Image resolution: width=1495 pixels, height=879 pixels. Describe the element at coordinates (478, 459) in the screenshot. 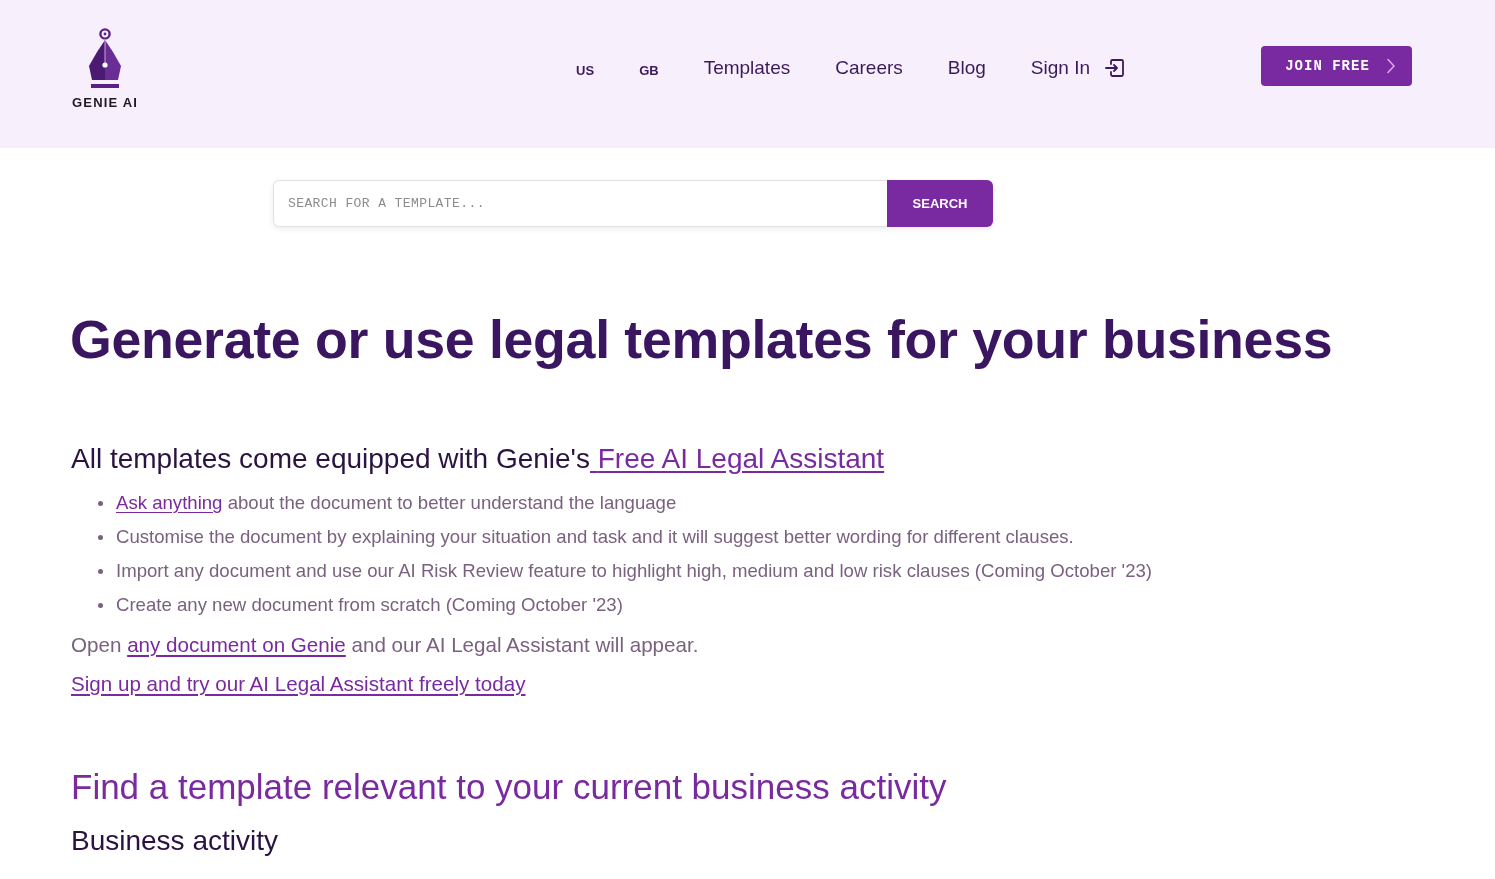

I see `section-heading: All templates come equipped with Genie's Free AI Legal Assistant` at that location.